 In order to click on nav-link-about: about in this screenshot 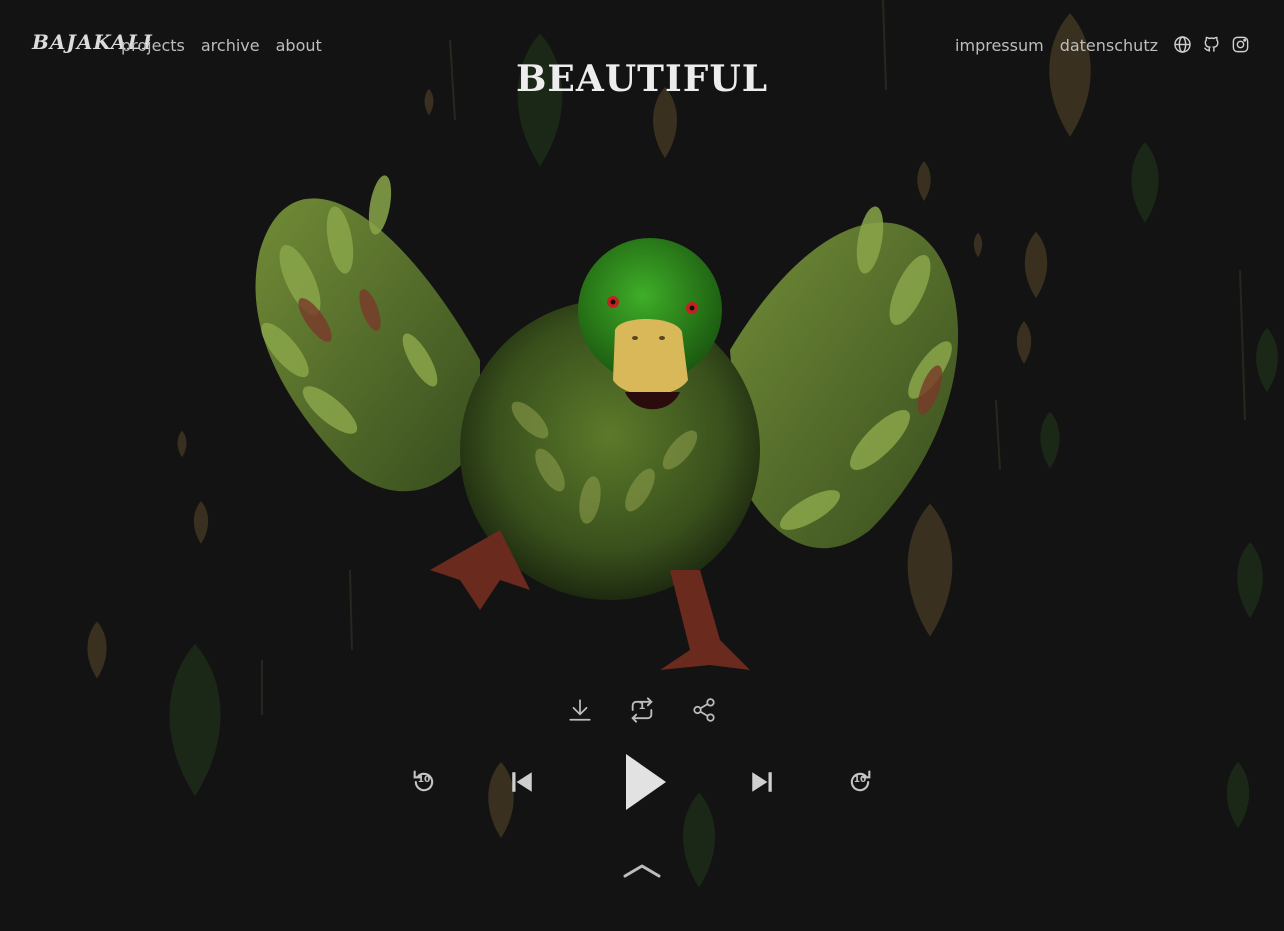, I will do `click(299, 45)`.